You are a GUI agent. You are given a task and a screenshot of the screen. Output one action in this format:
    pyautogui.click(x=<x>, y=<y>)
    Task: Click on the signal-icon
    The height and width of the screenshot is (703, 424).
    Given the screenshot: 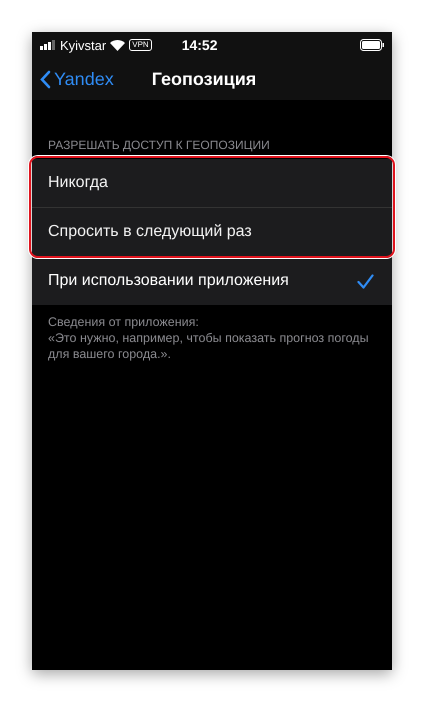 What is the action you would take?
    pyautogui.click(x=48, y=45)
    